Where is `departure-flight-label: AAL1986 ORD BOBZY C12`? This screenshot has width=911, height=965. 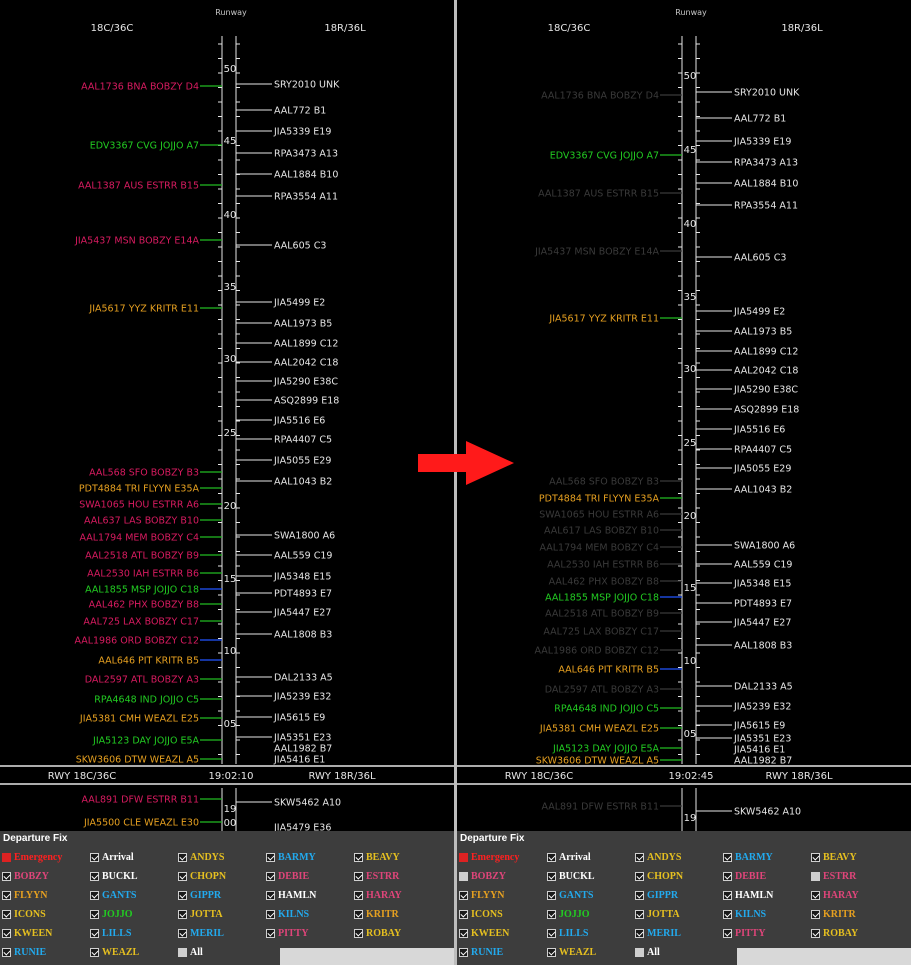
departure-flight-label: AAL1986 ORD BOBZY C12 is located at coordinates (596, 651).